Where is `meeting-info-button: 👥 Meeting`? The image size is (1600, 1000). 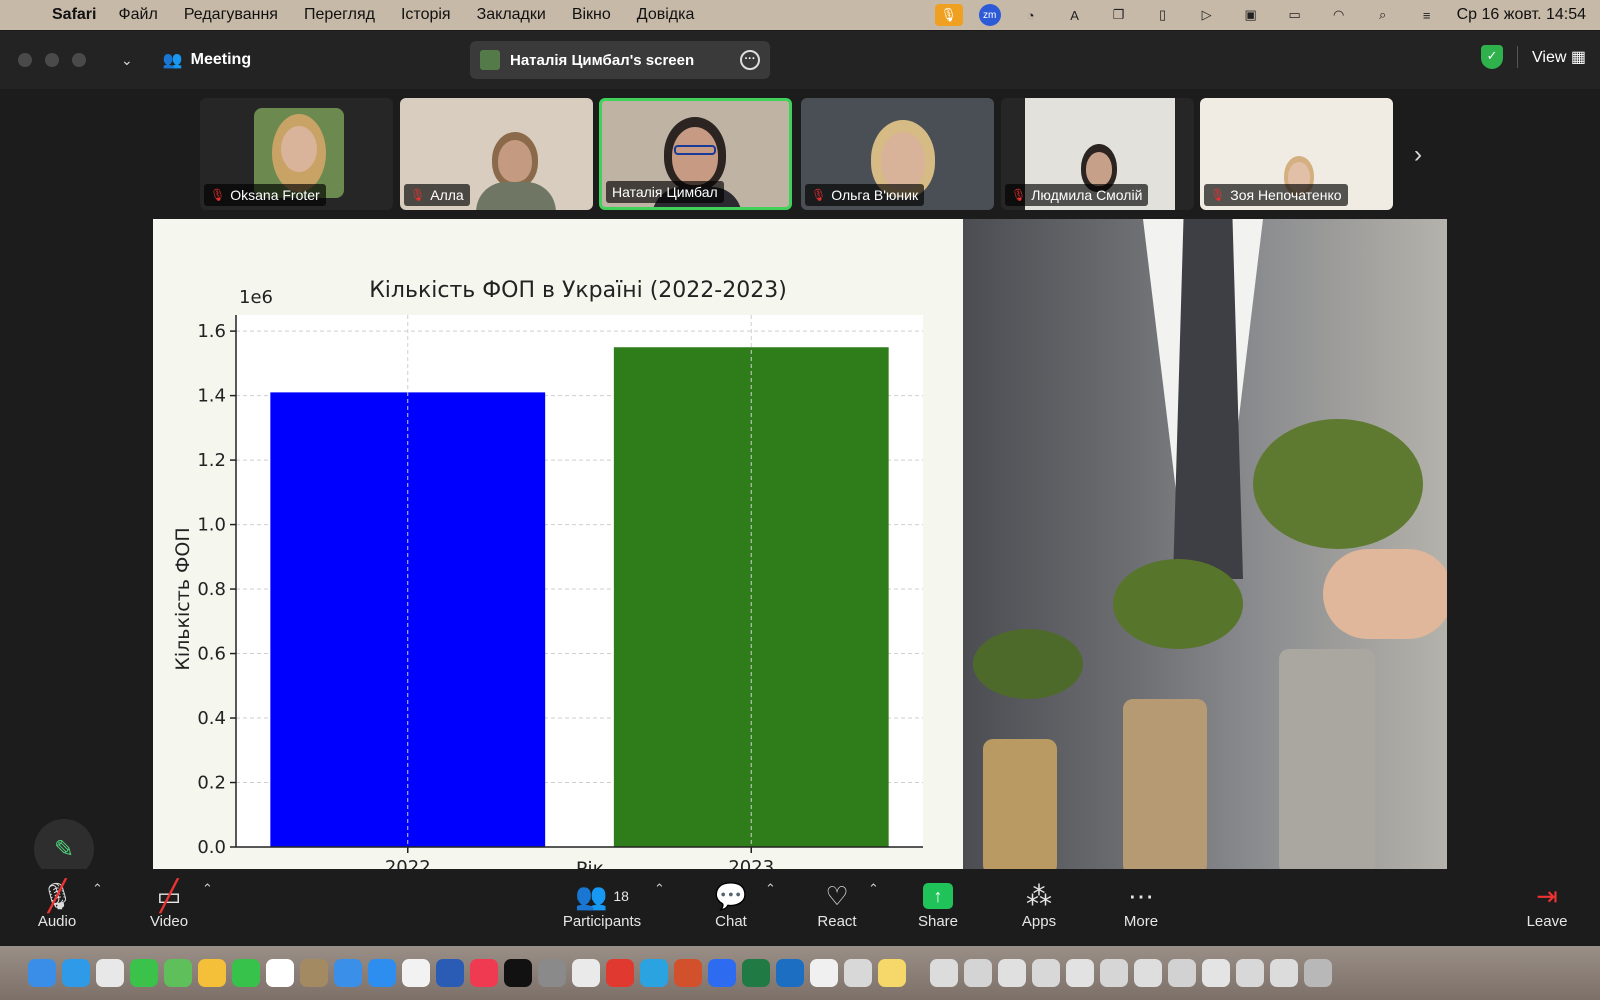 meeting-info-button: 👥 Meeting is located at coordinates (207, 60).